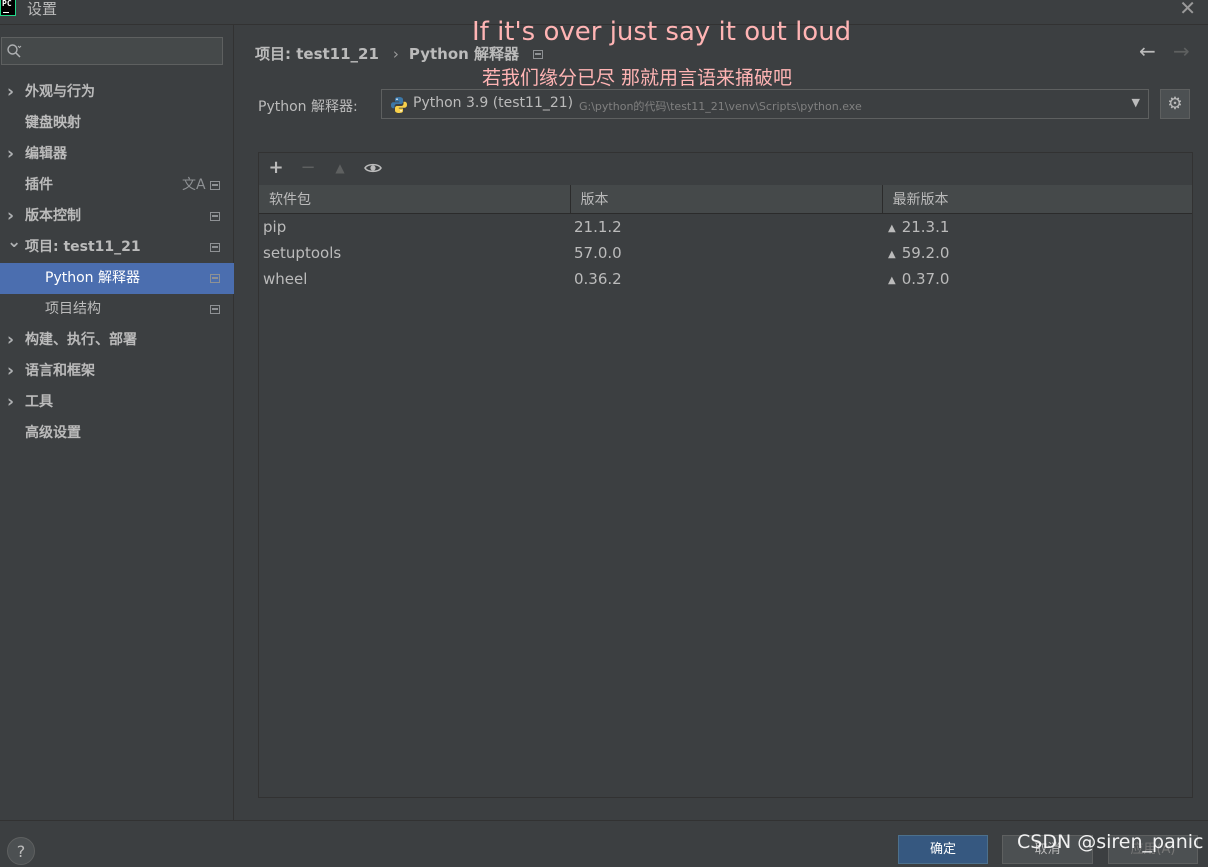 Image resolution: width=1208 pixels, height=867 pixels. What do you see at coordinates (725, 227) in the screenshot?
I see `table-row: pip 21.1.2 ▲ 21.3.1` at bounding box center [725, 227].